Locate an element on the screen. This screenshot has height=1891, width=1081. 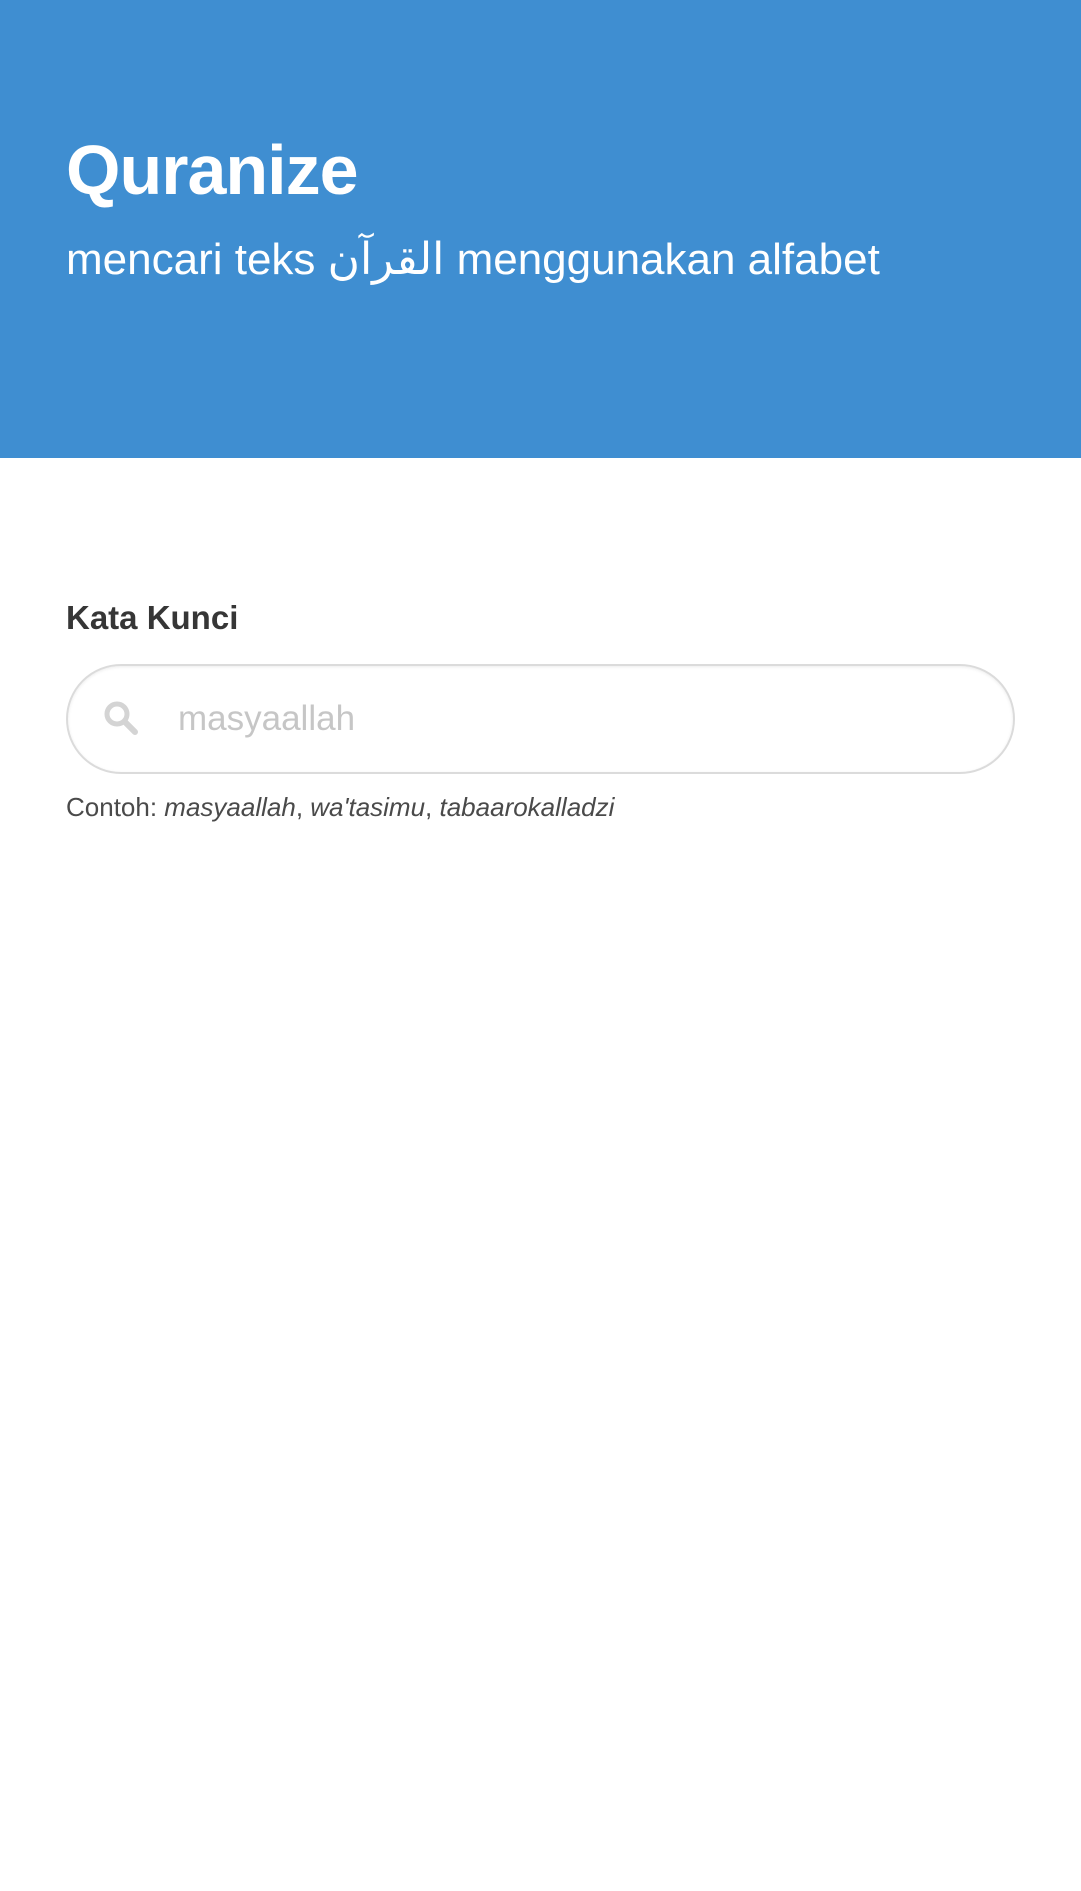
help-prefix: Contoh: is located at coordinates (115, 807).